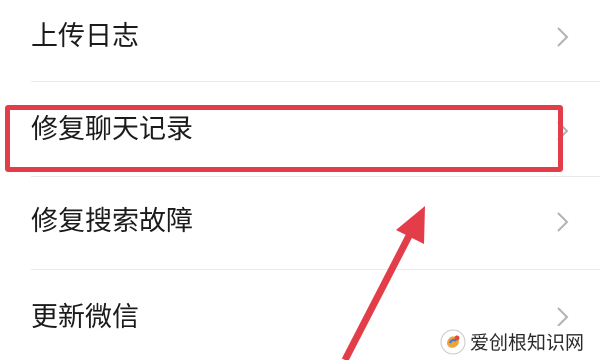 The height and width of the screenshot is (360, 600). What do you see at coordinates (453, 341) in the screenshot?
I see `watermark-logo-icon` at bounding box center [453, 341].